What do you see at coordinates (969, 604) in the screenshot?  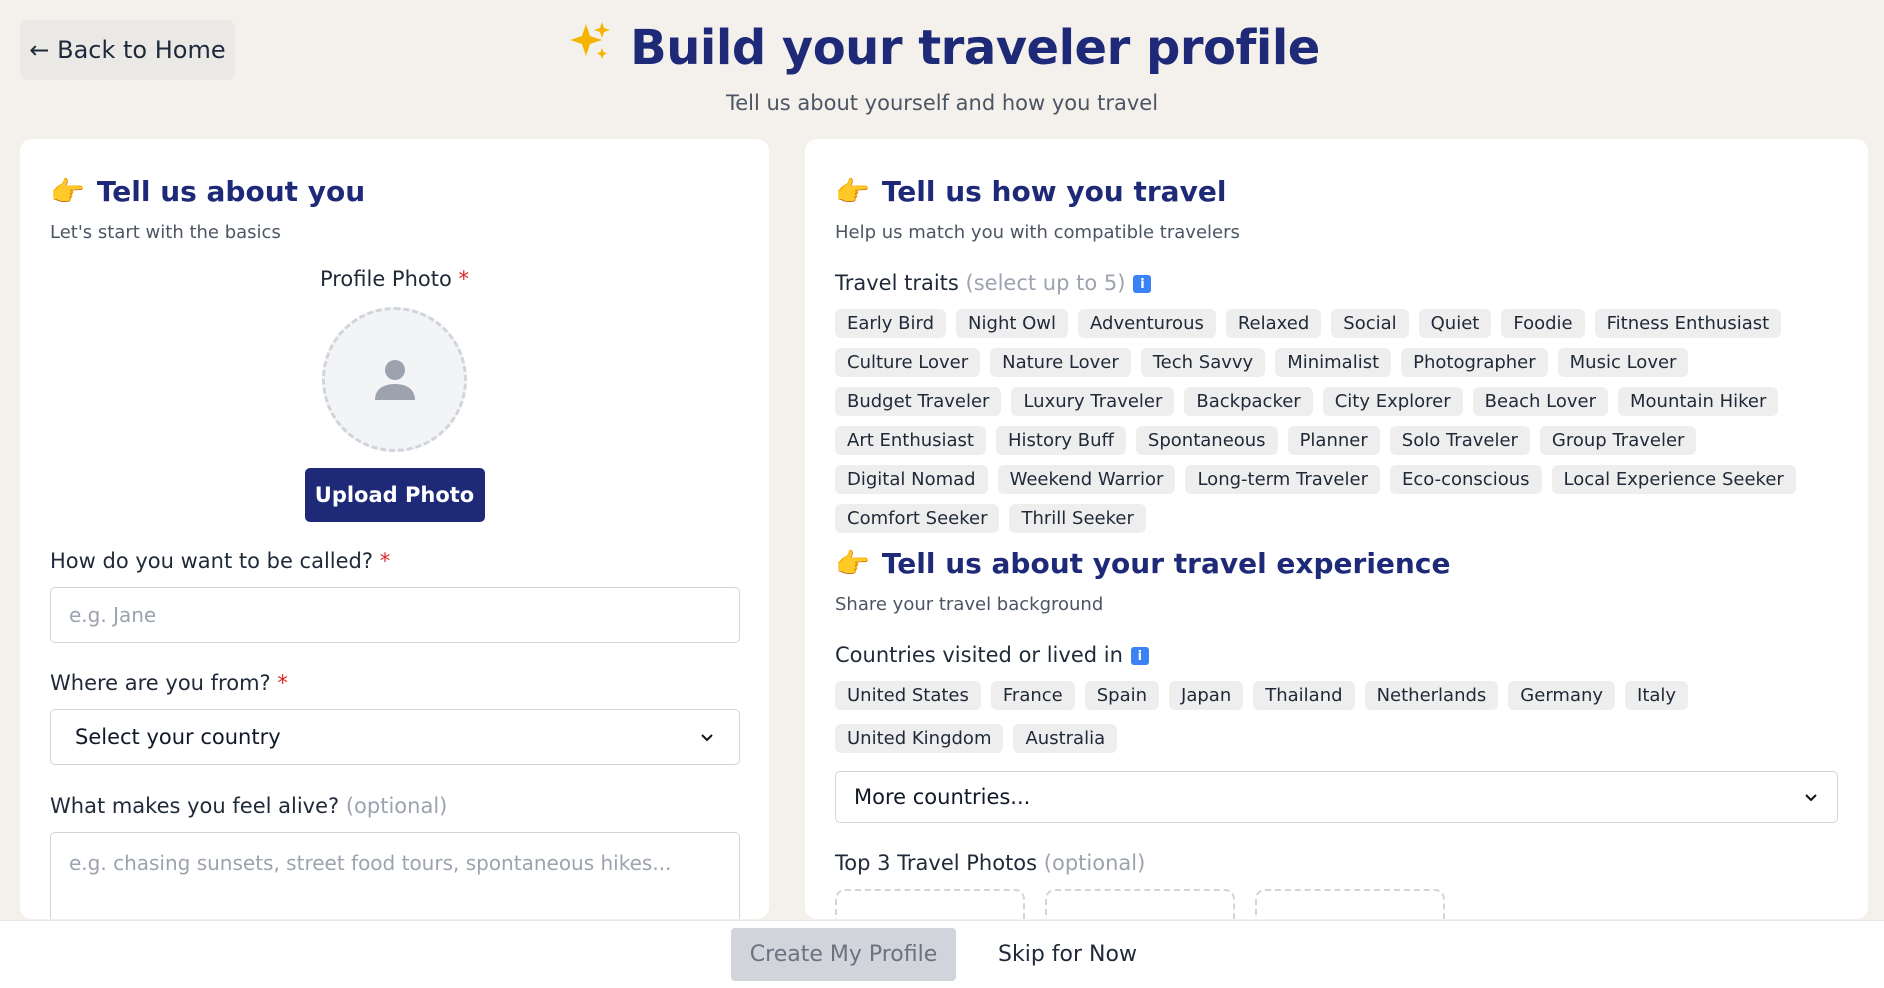 I see `experience-subtitle: Share your travel background` at bounding box center [969, 604].